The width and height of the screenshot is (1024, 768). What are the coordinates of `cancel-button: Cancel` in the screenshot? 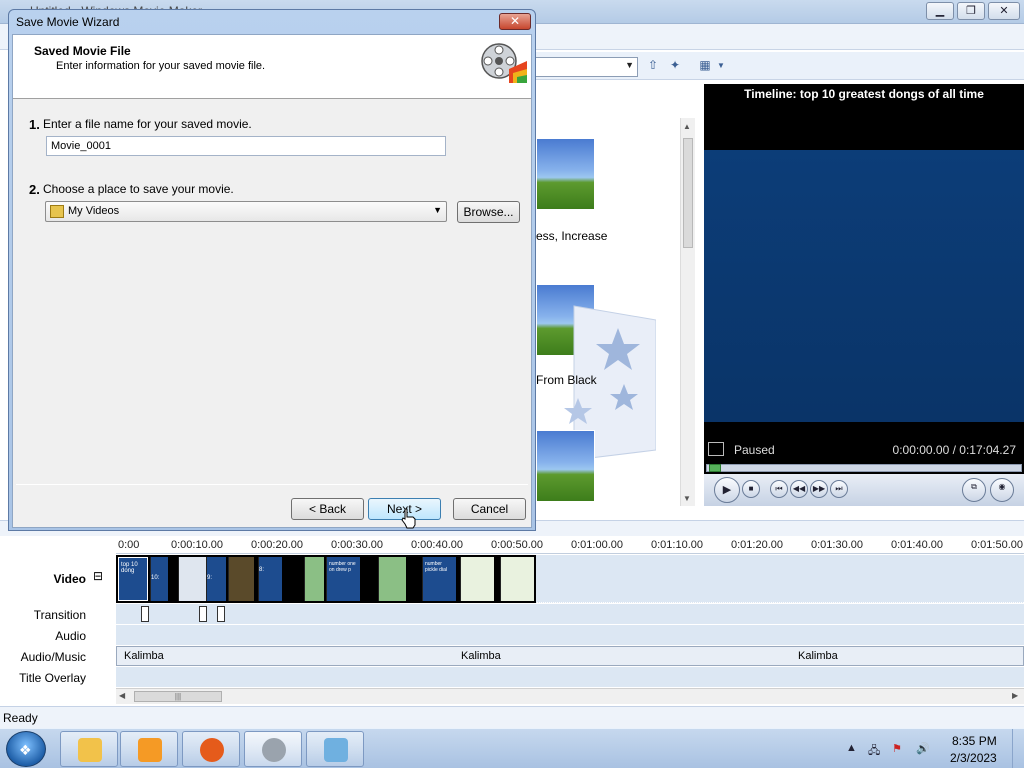 It's located at (489, 509).